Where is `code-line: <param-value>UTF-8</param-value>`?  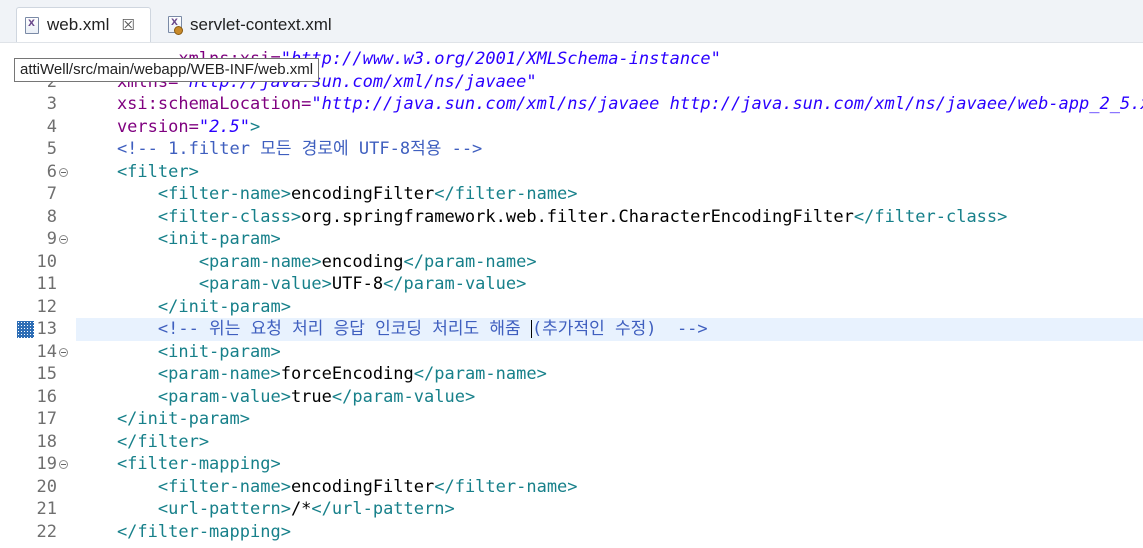
code-line: <param-value>UTF-8</param-value> is located at coordinates (609, 284).